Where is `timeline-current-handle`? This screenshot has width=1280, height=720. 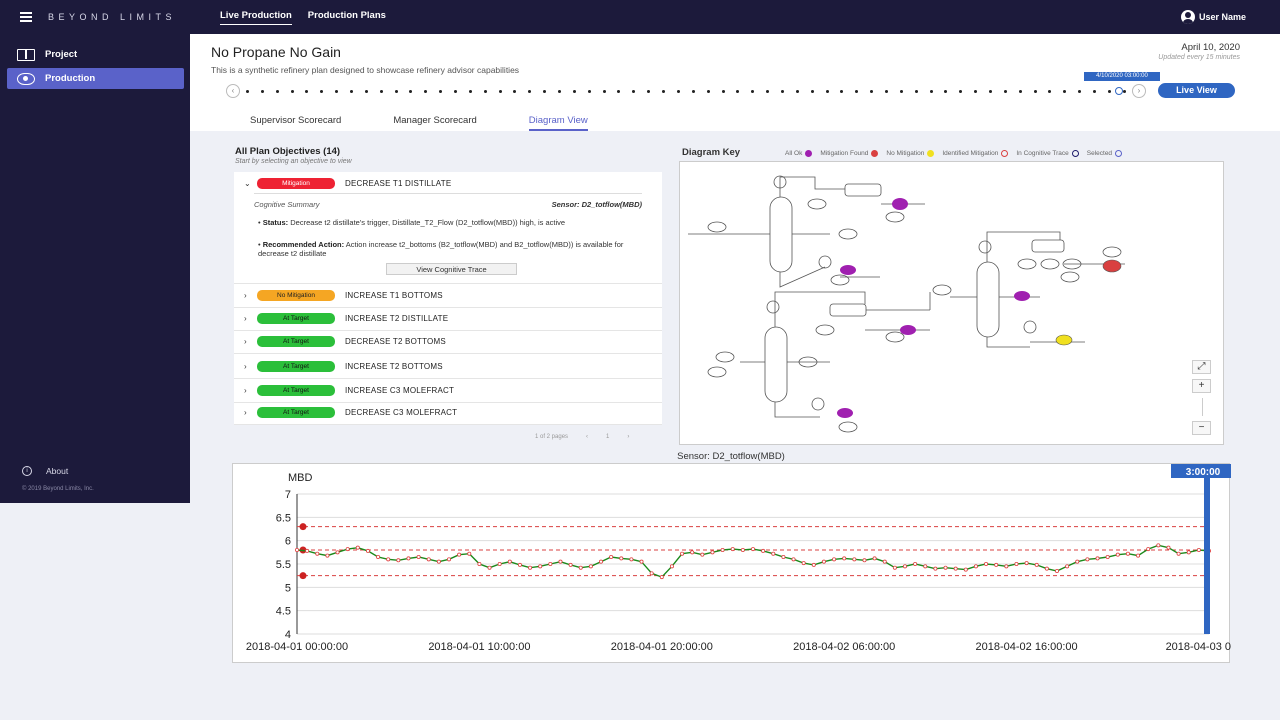
timeline-current-handle is located at coordinates (1119, 91).